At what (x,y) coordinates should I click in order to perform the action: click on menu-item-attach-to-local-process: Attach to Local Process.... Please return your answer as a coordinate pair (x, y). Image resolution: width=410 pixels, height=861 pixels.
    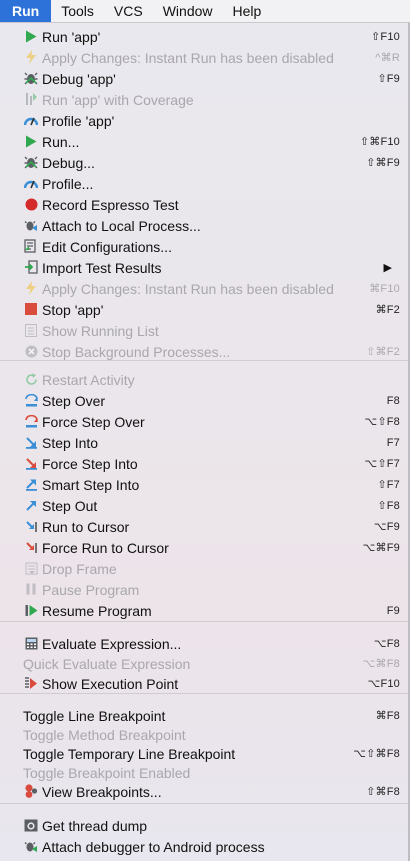
    Looking at the image, I should click on (204, 225).